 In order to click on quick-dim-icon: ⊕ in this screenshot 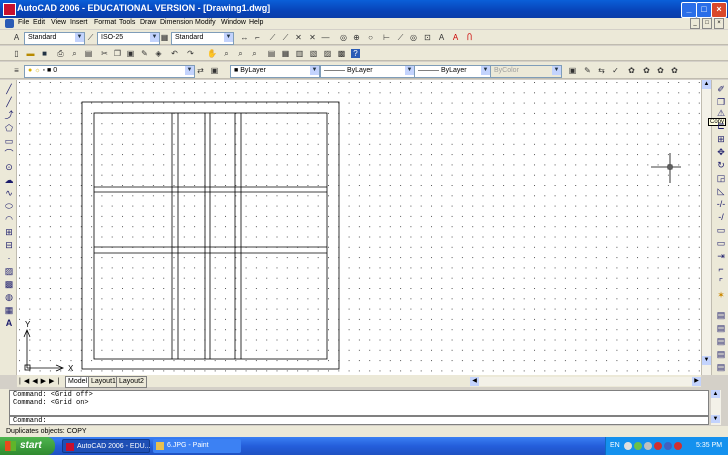, I will do `click(356, 37)`.